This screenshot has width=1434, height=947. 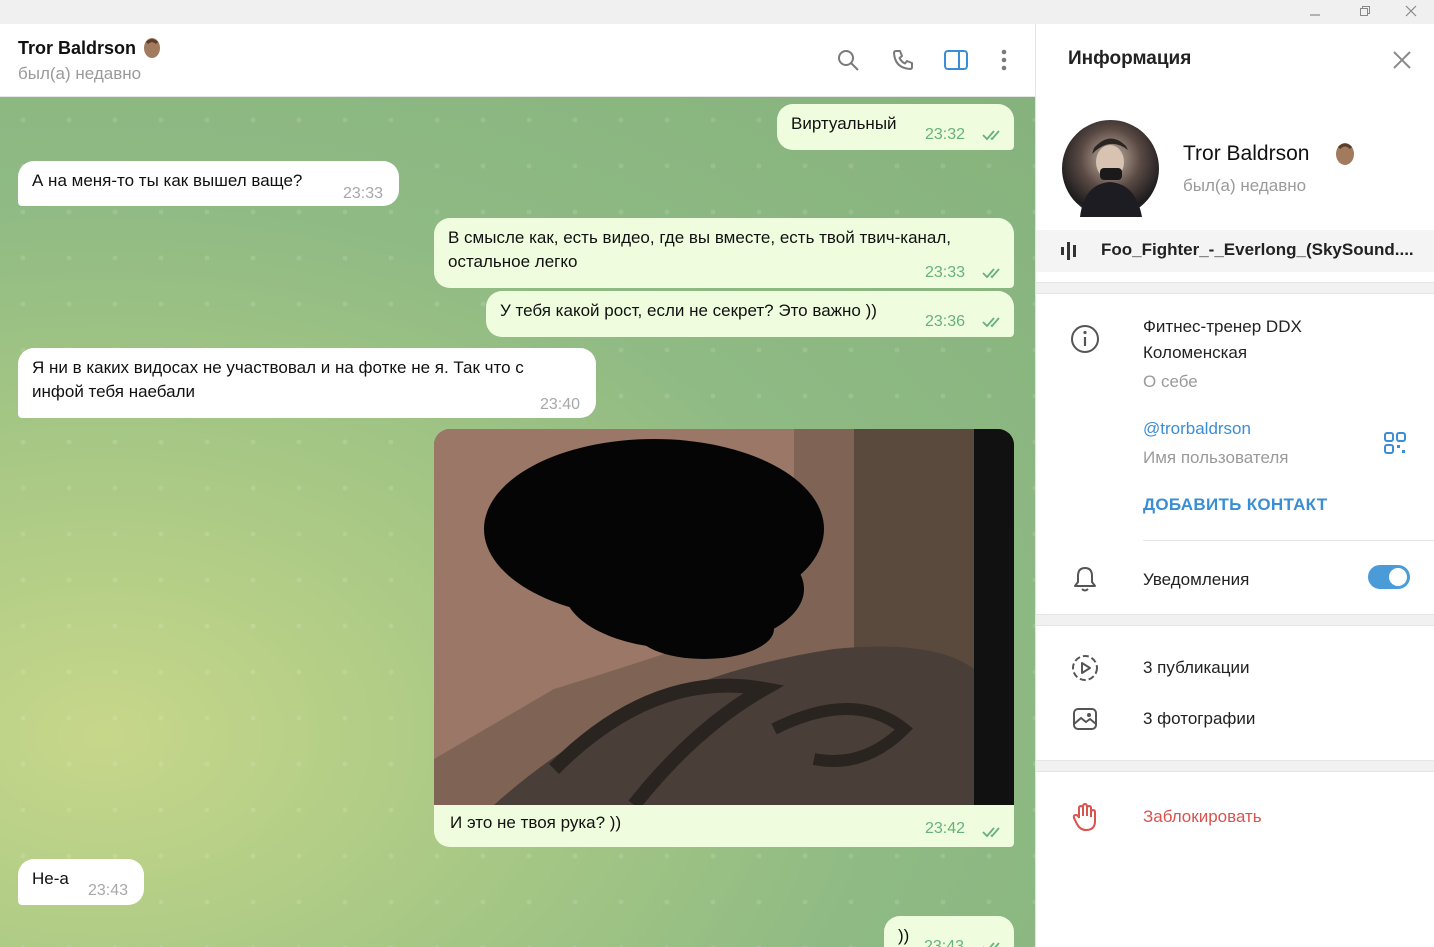 I want to click on chat-title: Tror Baldrson, so click(x=77, y=48).